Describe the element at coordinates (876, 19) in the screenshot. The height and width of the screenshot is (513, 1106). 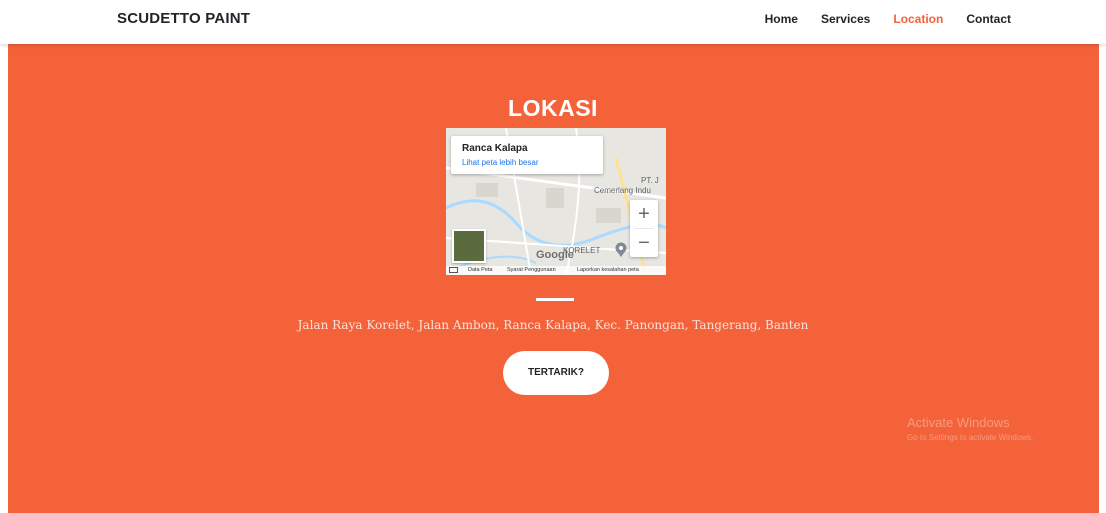
I see `nav-links: Home Services Location Contact` at that location.